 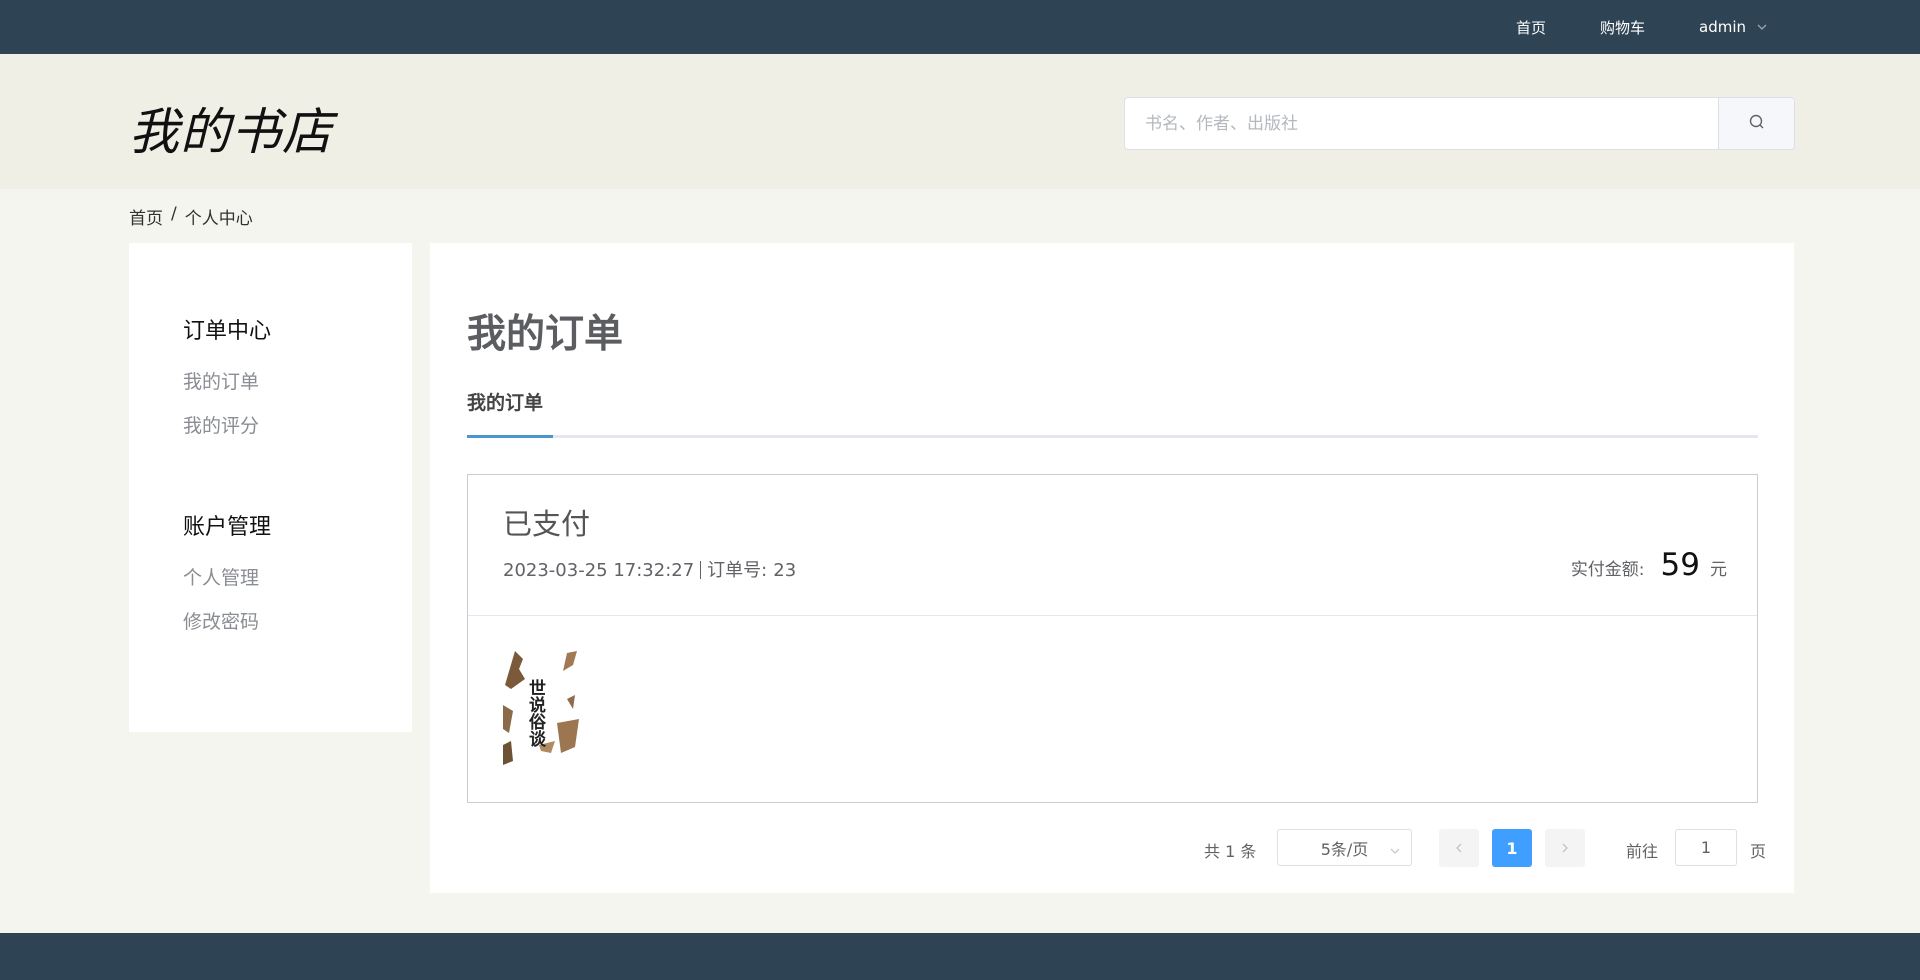 What do you see at coordinates (536, 713) in the screenshot?
I see `book-cover-title: 世说俗谈` at bounding box center [536, 713].